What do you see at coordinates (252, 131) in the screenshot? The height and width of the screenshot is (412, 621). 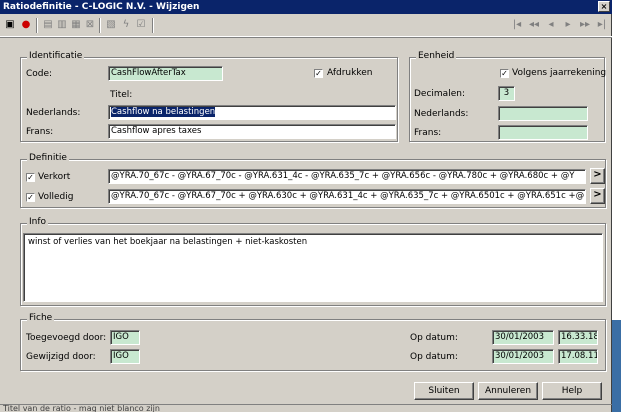 I see `titel-frans-field: Cashflow apres taxes` at bounding box center [252, 131].